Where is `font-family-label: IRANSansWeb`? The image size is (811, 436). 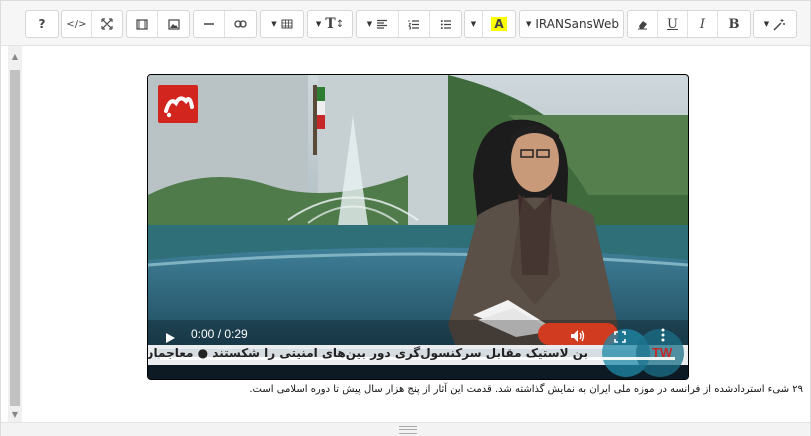 font-family-label: IRANSansWeb is located at coordinates (577, 24).